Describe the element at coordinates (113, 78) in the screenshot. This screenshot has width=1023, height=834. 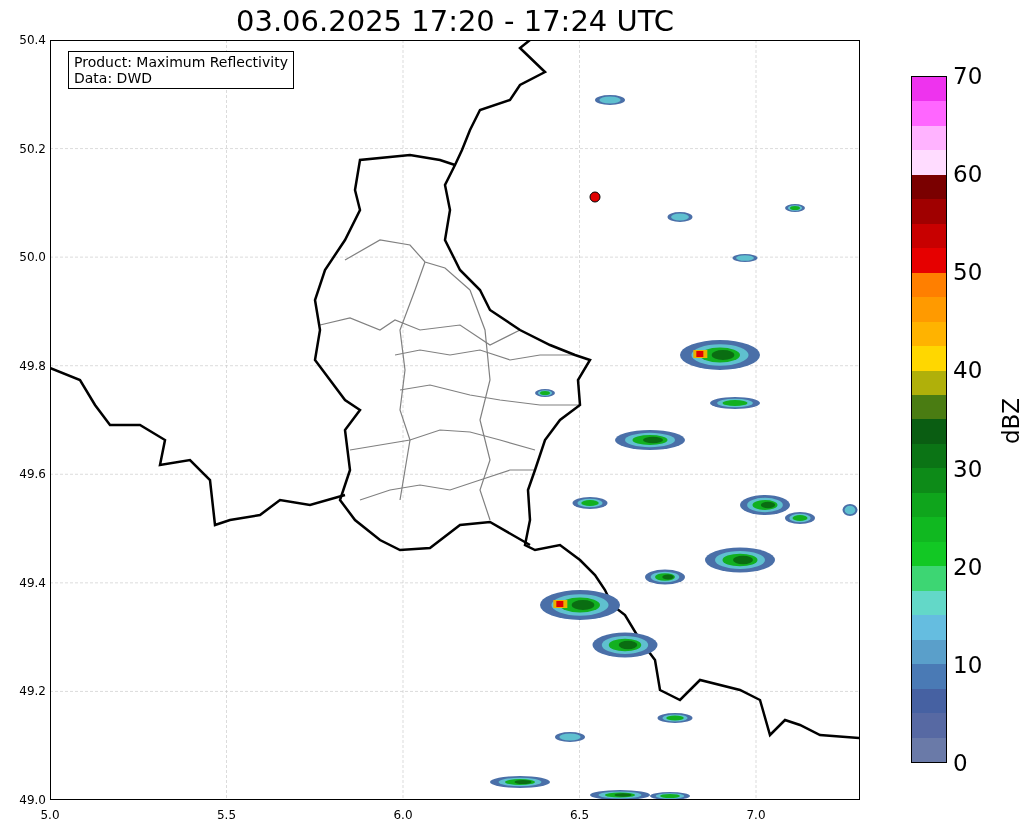
I see `info-text: Data: DWD` at that location.